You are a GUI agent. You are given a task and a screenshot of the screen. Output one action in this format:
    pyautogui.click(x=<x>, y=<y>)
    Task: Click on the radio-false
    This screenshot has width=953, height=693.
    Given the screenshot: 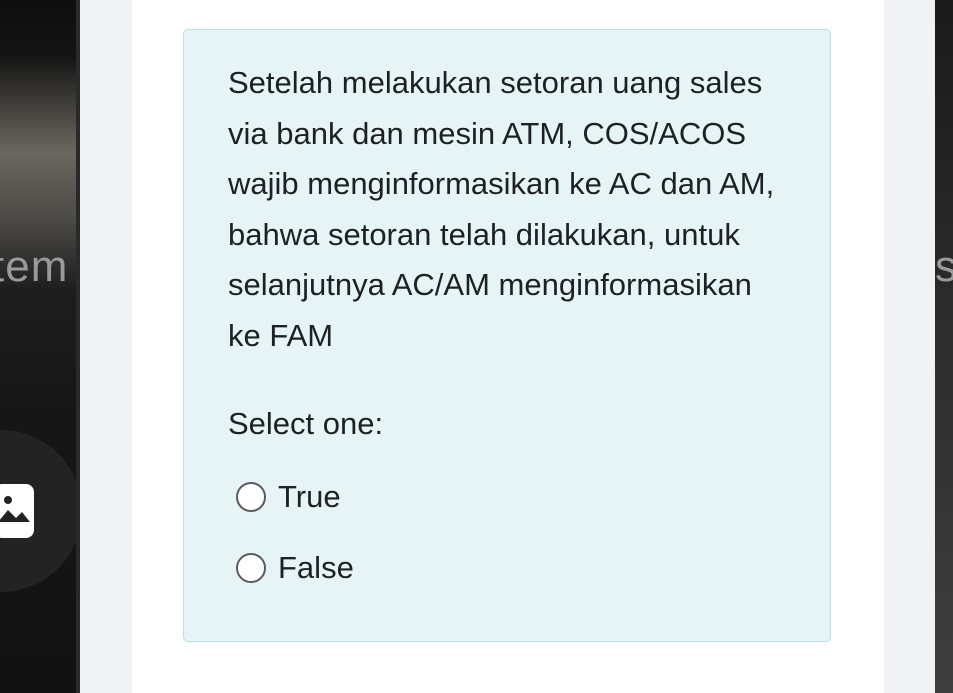 What is the action you would take?
    pyautogui.click(x=251, y=568)
    